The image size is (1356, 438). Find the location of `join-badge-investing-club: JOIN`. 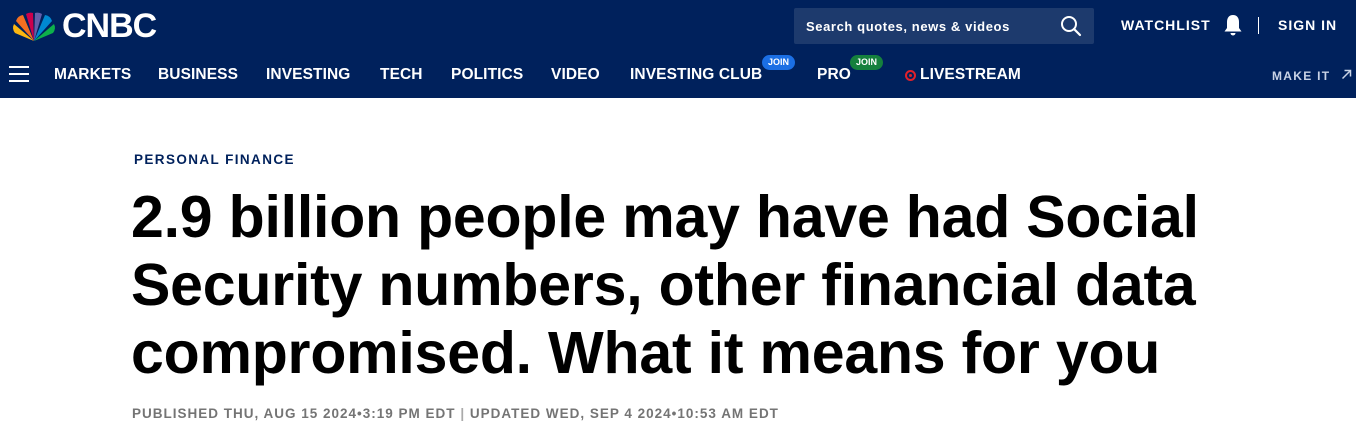

join-badge-investing-club: JOIN is located at coordinates (779, 62).